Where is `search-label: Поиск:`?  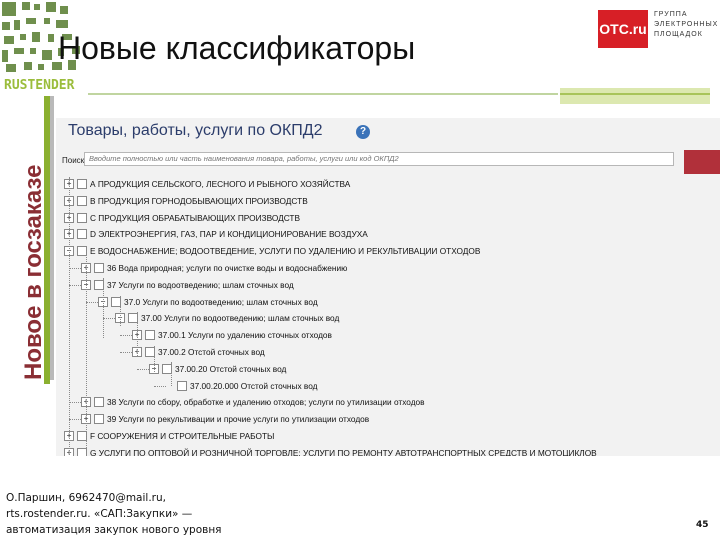
search-label: Поиск: is located at coordinates (74, 160).